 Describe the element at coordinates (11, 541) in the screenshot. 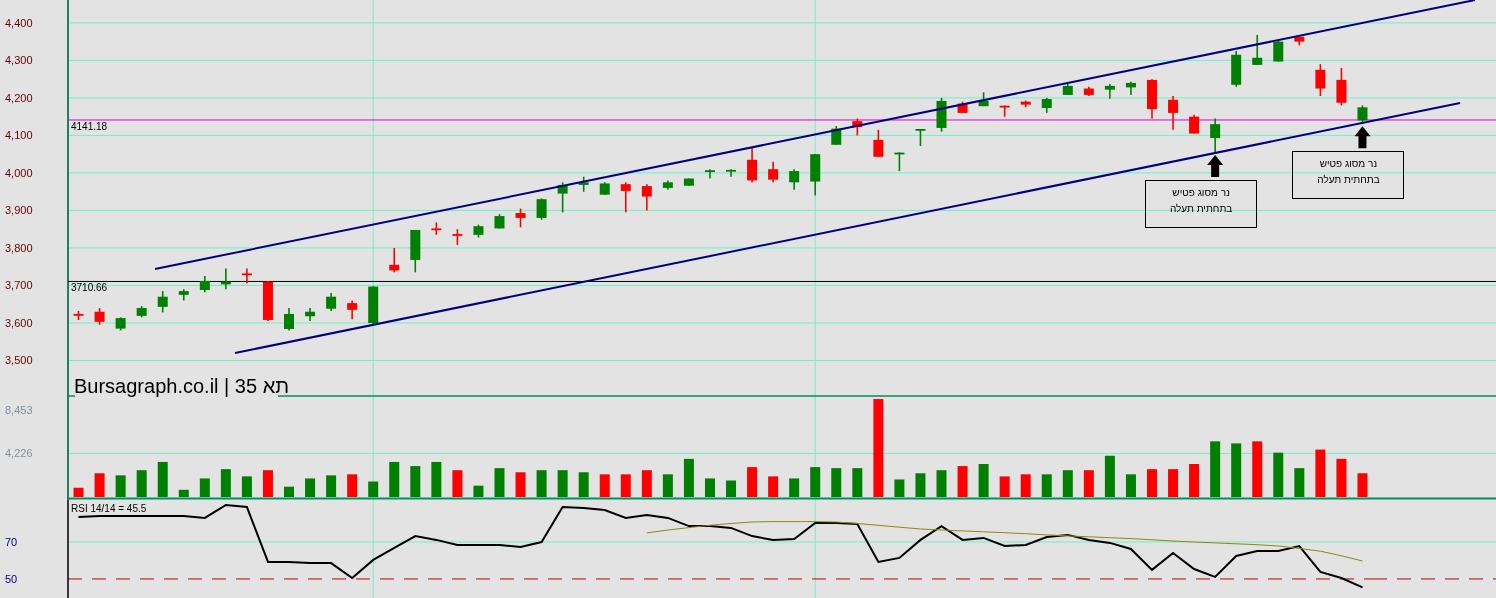

I see `axis-label: 70` at that location.